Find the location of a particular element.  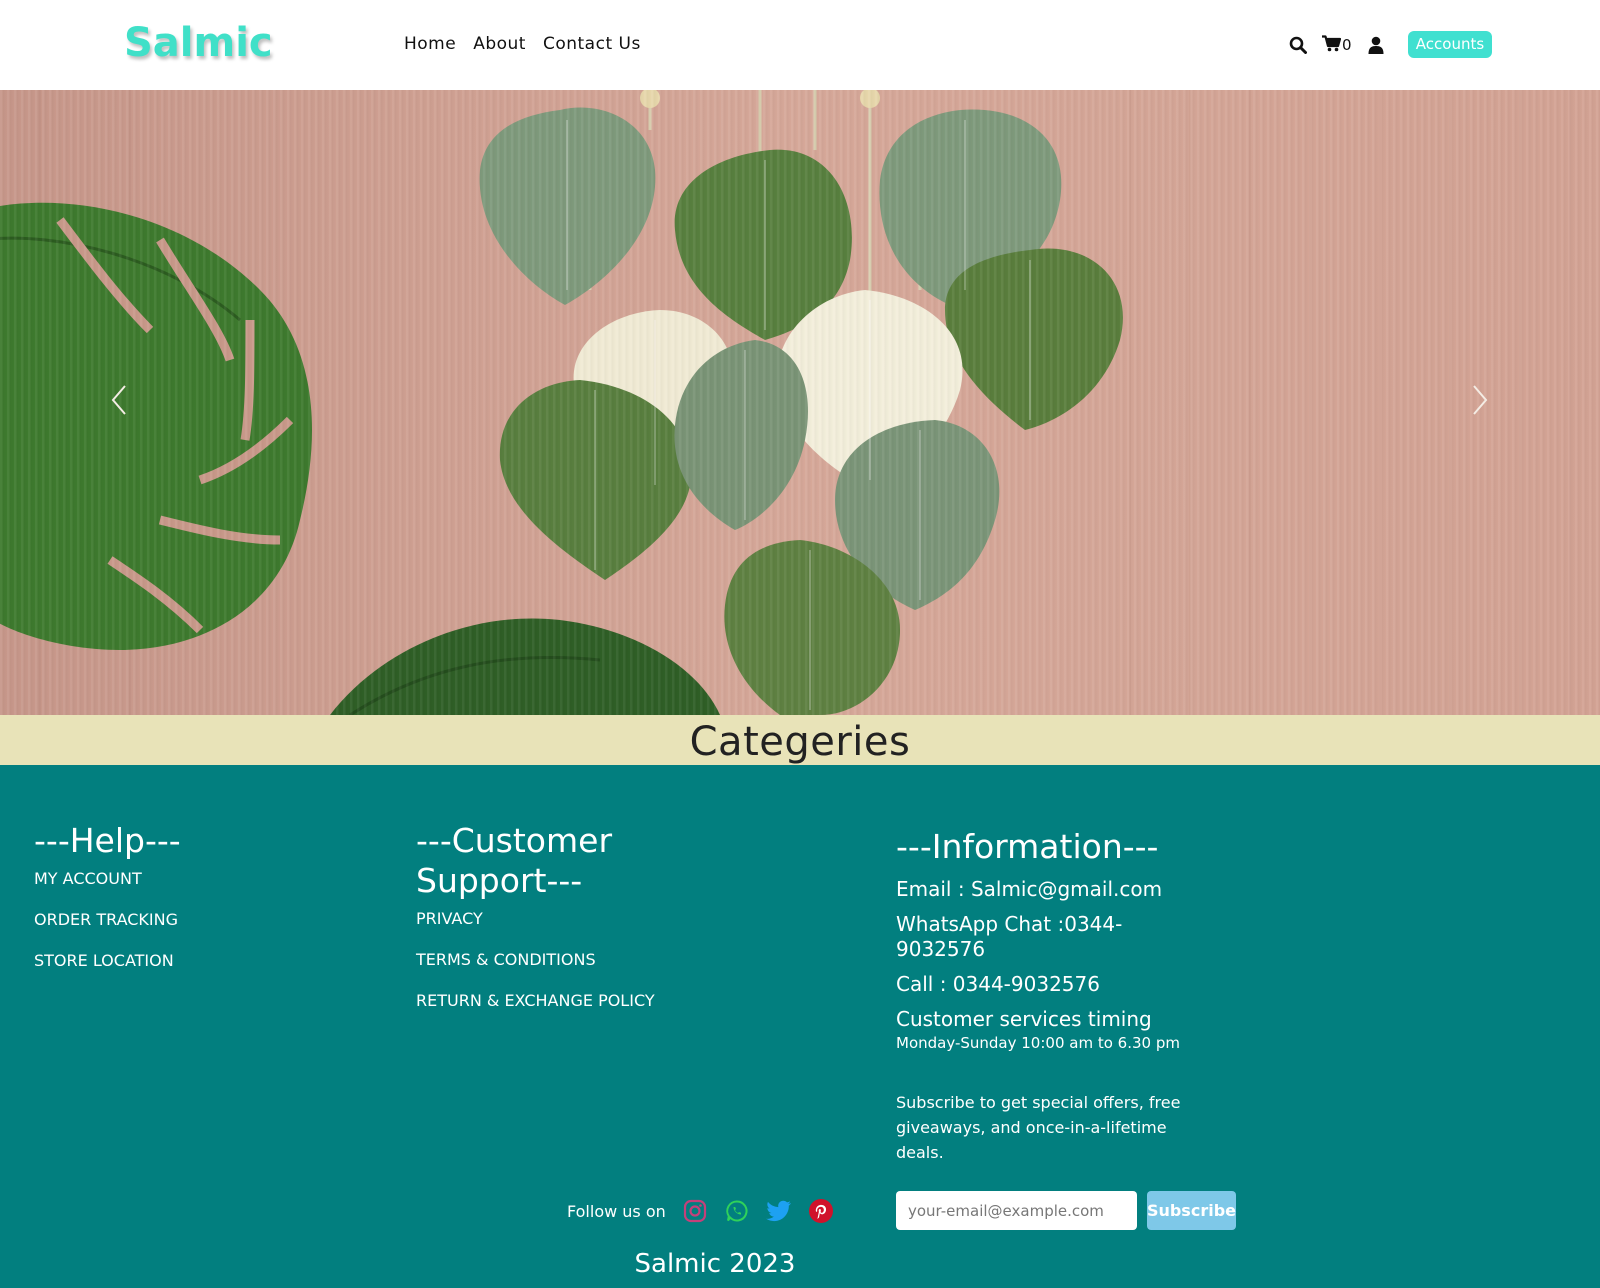

carousel-prev-button is located at coordinates (120, 400).